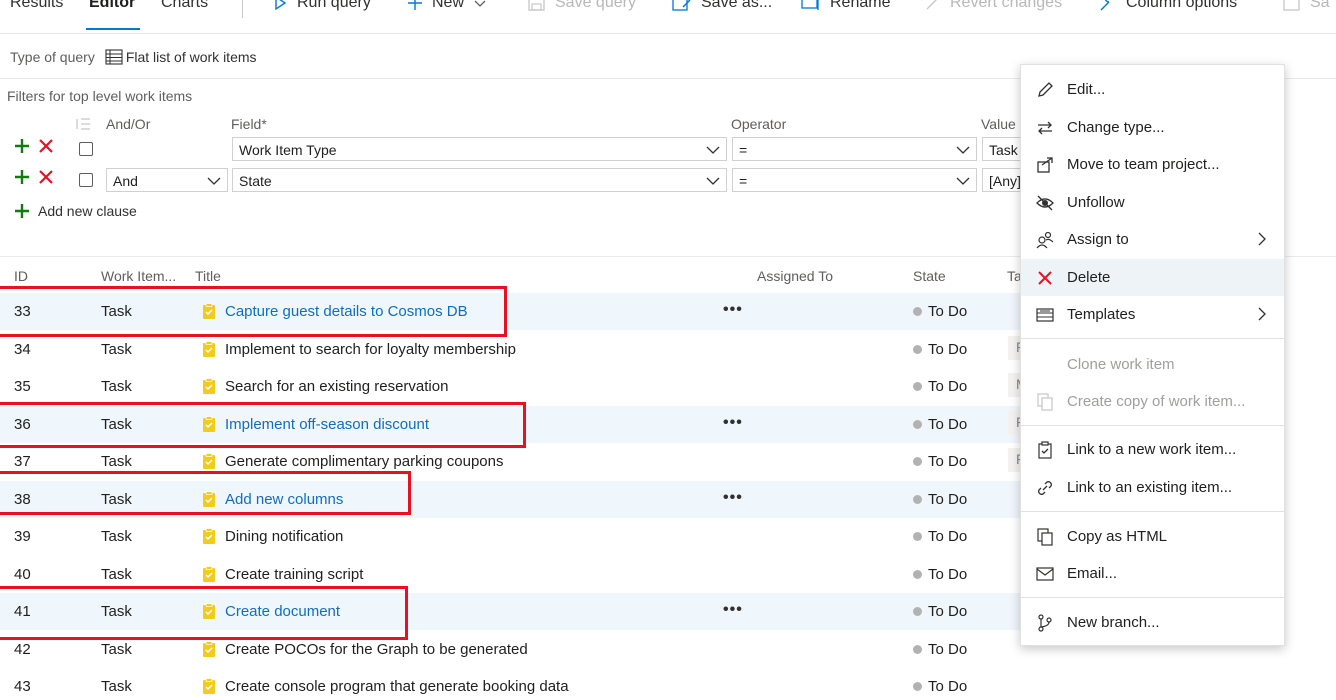 Image resolution: width=1336 pixels, height=700 pixels. I want to click on highlight-box, so click(263, 425).